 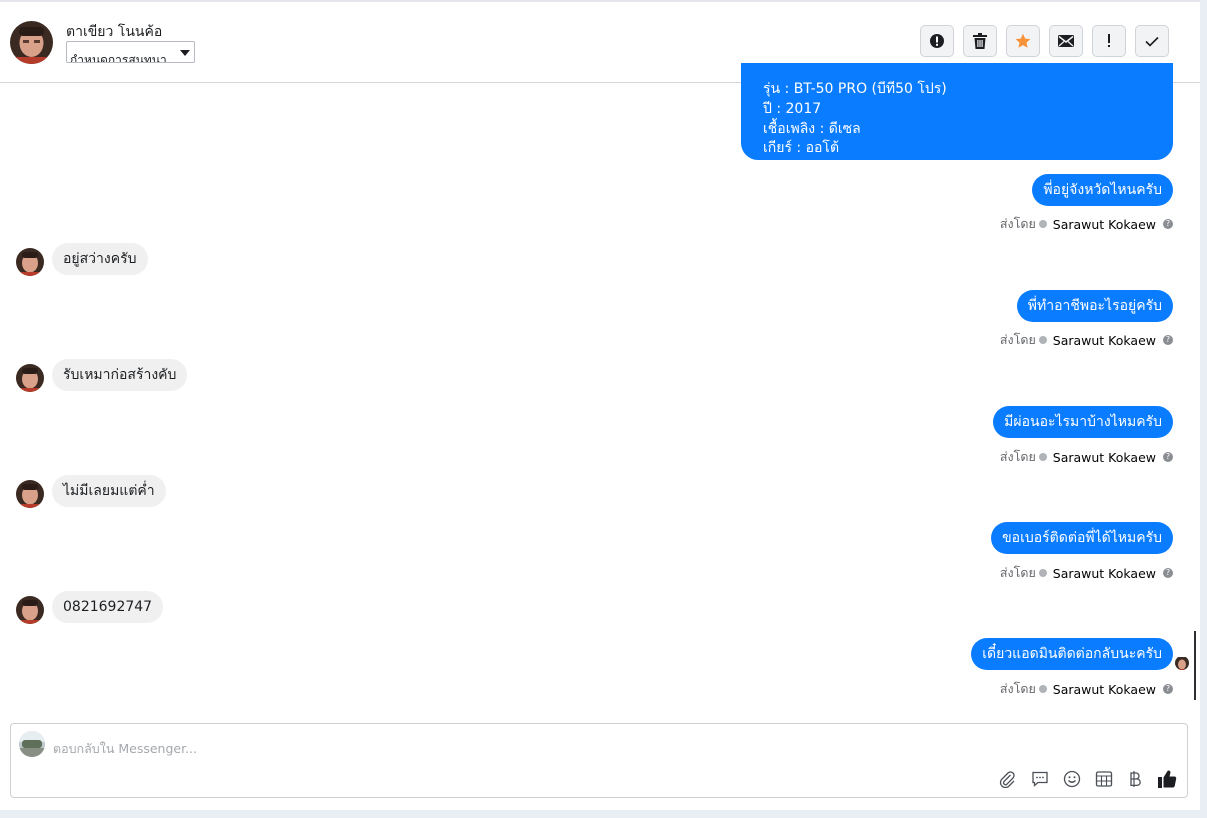 I want to click on incoming-message: ไม่มีเลยมแต่ค่ำ, so click(x=109, y=491).